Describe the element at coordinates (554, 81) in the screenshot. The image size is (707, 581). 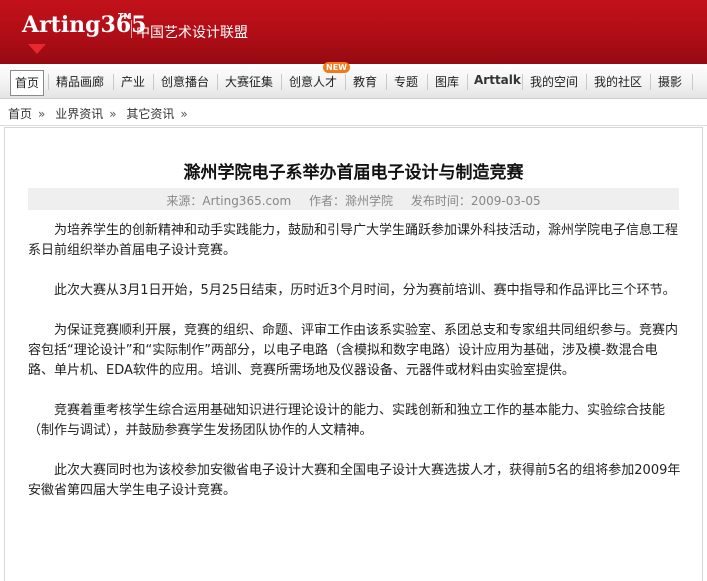
I see `nav-item-my-space: 我的空间` at that location.